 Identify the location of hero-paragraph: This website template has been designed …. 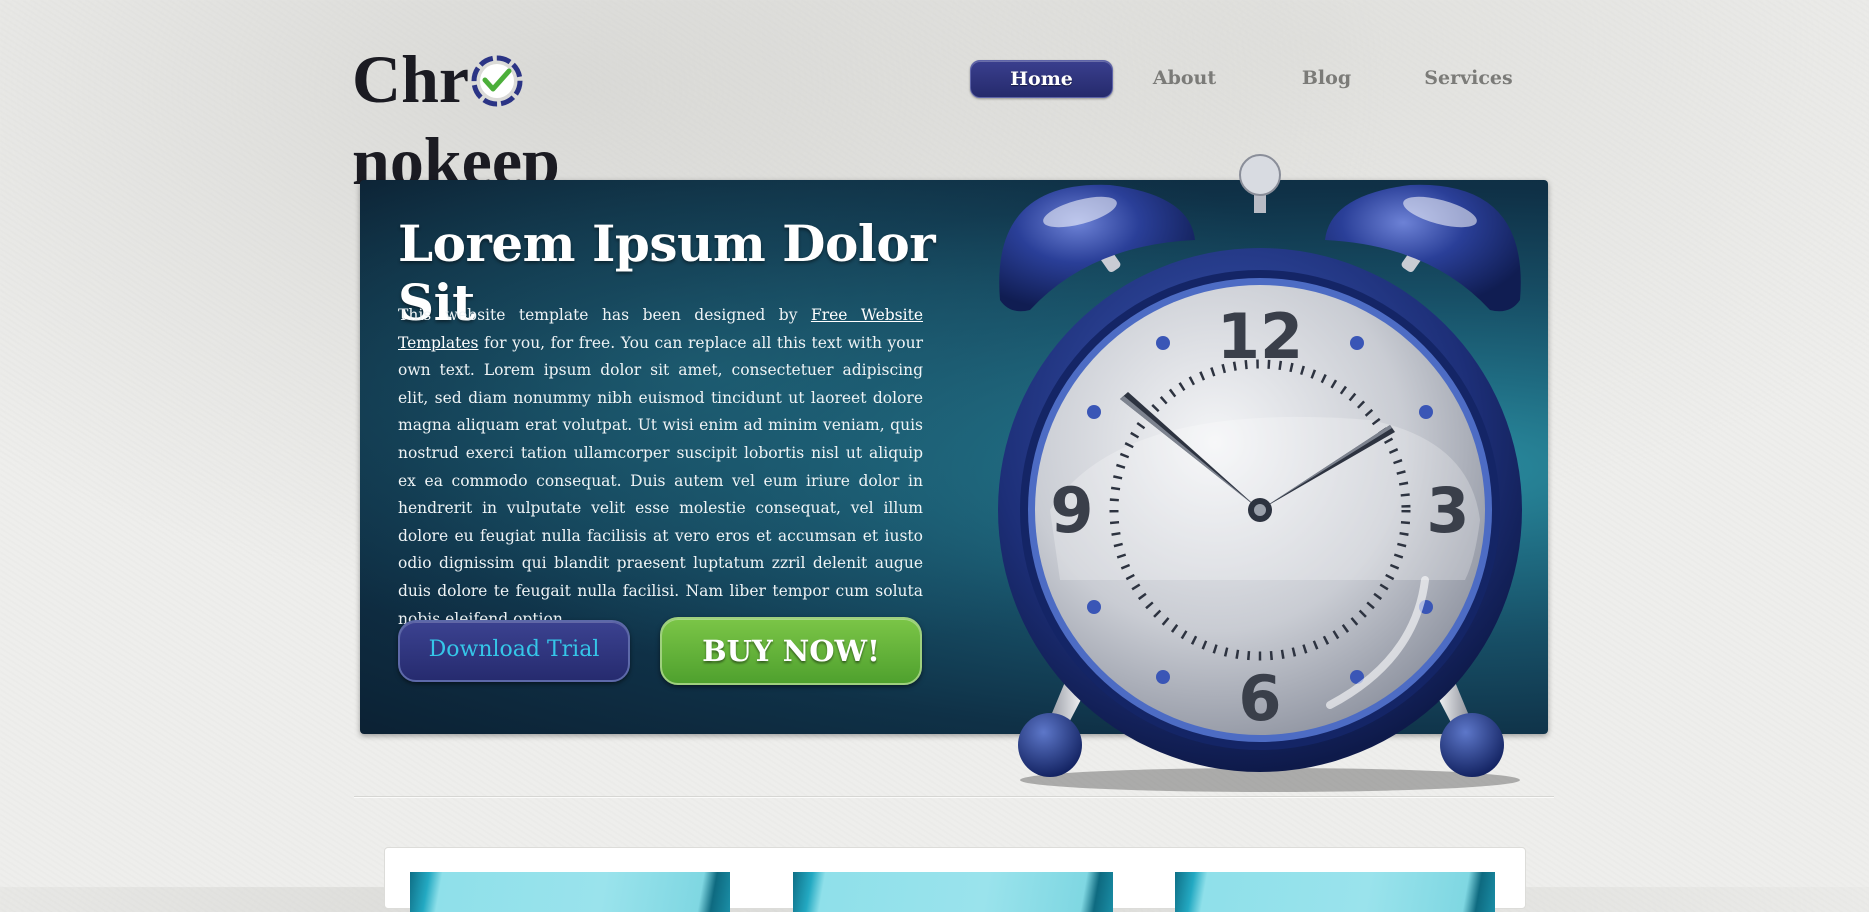
(660, 467).